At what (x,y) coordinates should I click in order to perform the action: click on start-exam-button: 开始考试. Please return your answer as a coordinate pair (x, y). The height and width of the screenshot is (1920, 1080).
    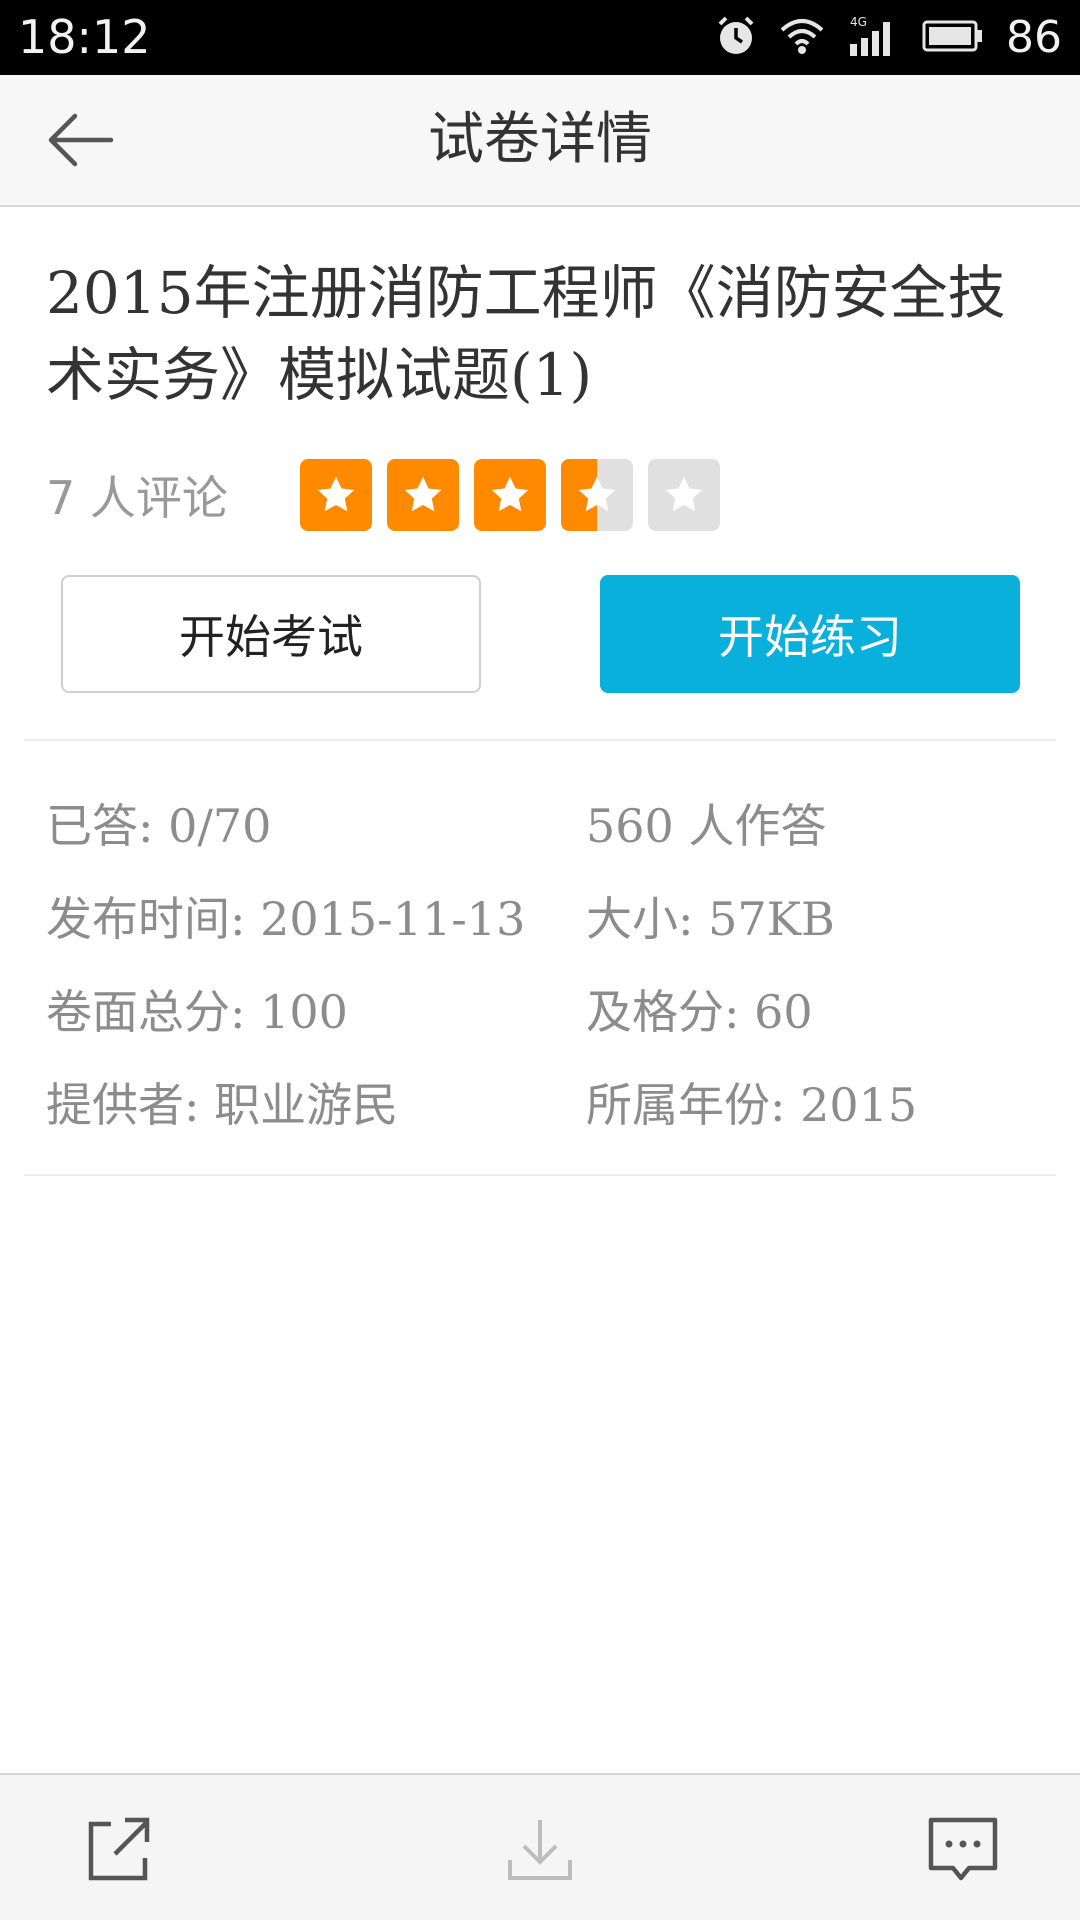
    Looking at the image, I should click on (271, 634).